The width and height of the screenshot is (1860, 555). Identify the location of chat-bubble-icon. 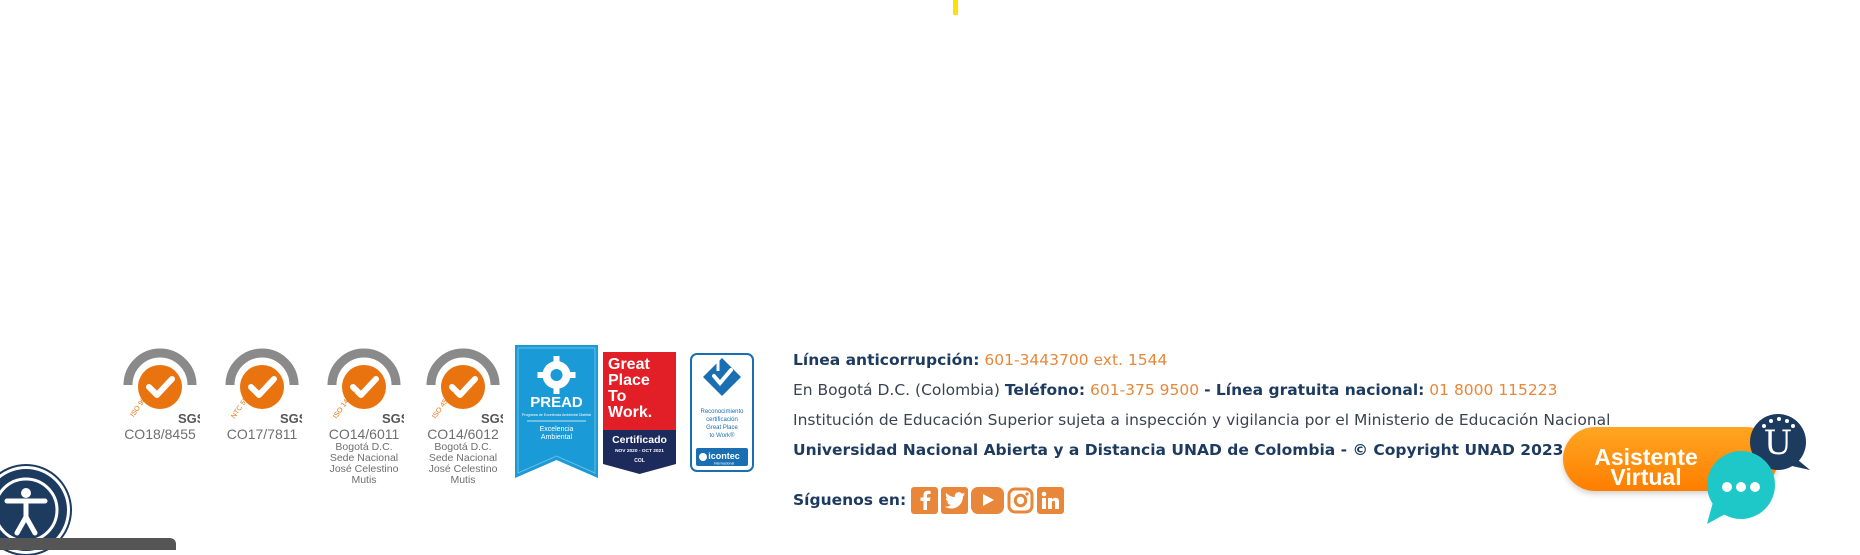
(1741, 487).